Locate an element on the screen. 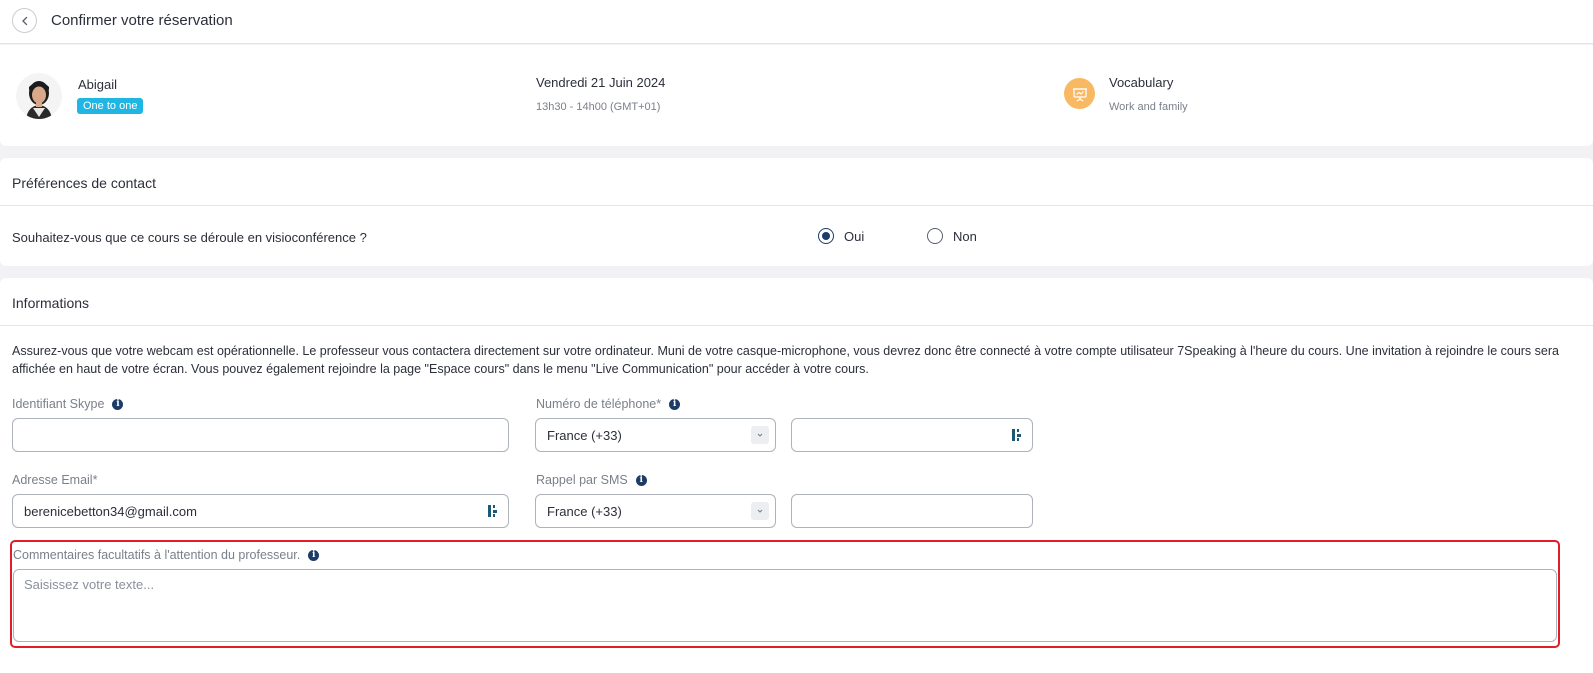  radio-label: Oui is located at coordinates (854, 236).